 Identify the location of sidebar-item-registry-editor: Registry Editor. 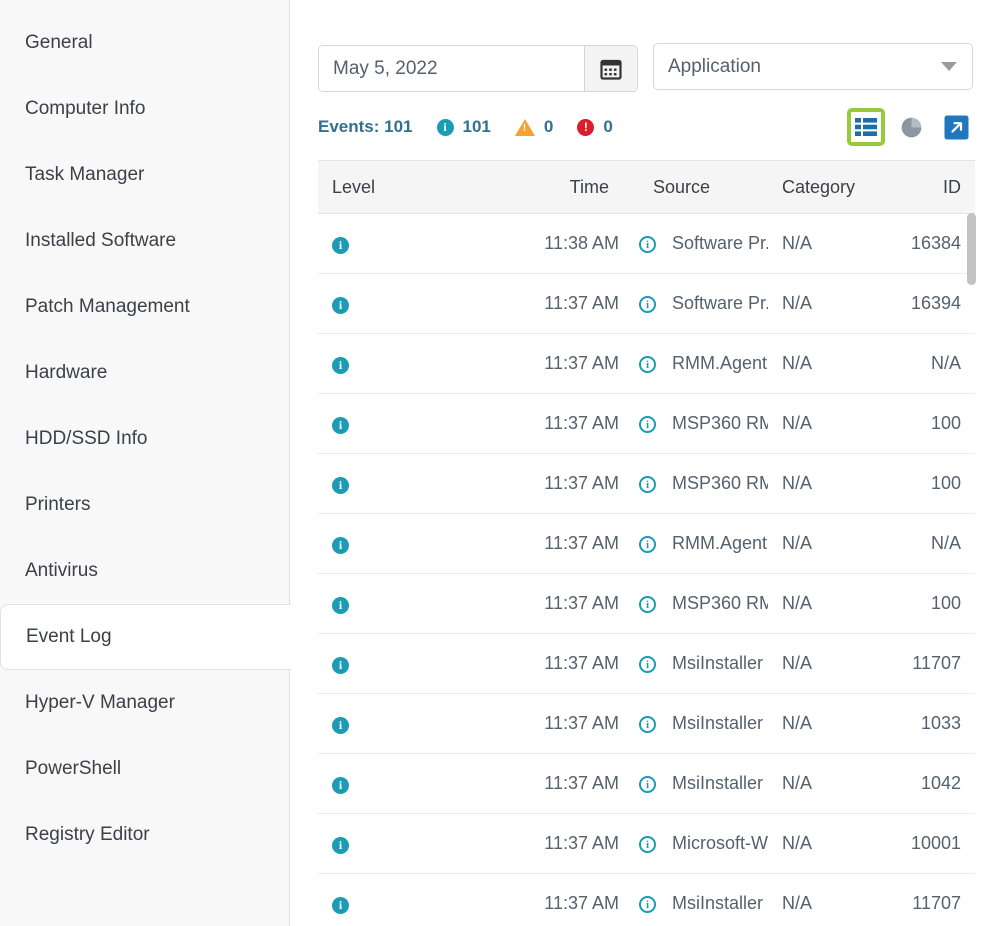
(145, 835).